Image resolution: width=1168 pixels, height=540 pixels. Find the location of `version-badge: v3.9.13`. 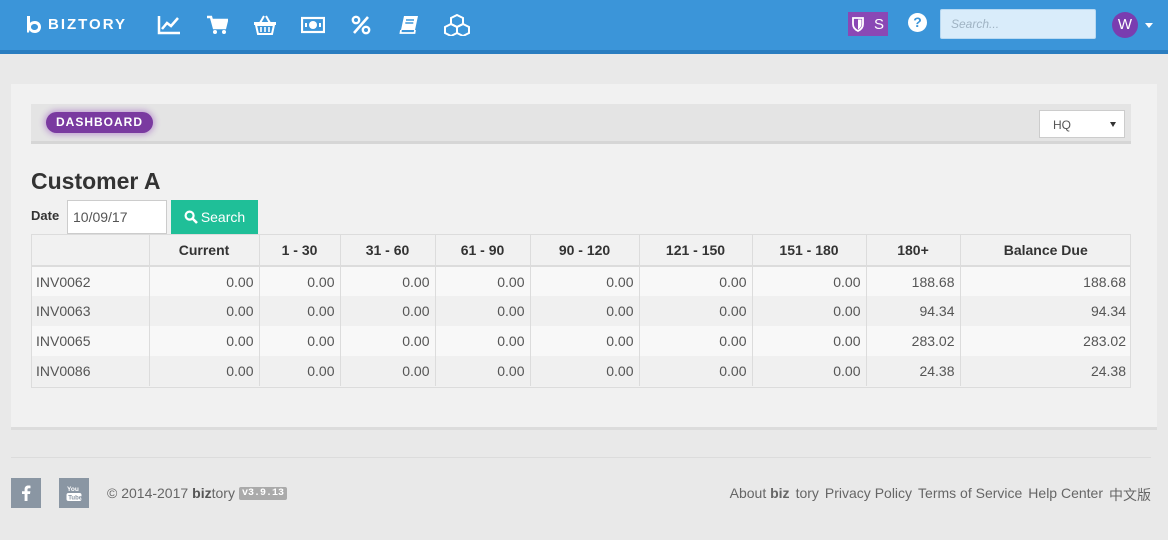

version-badge: v3.9.13 is located at coordinates (262, 493).